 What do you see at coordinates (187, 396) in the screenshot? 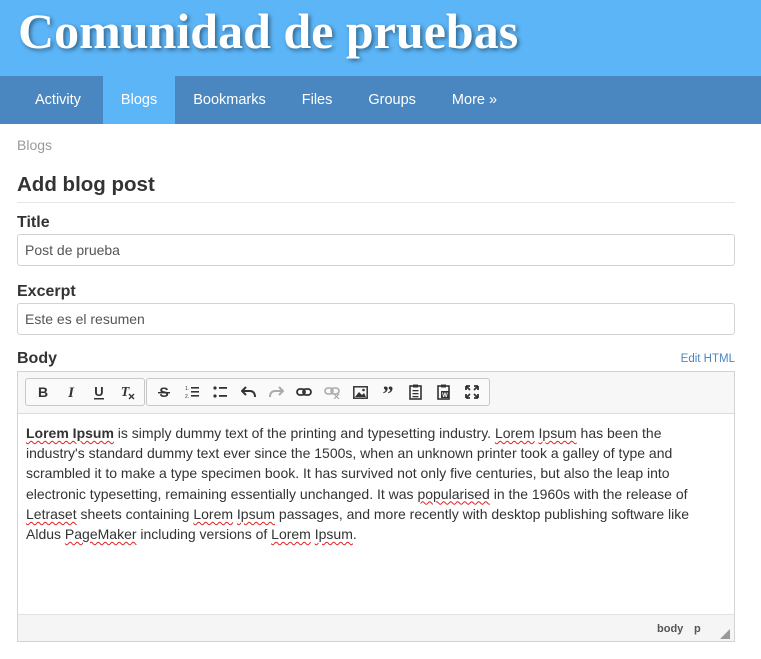
I see `svg-text: 2.` at bounding box center [187, 396].